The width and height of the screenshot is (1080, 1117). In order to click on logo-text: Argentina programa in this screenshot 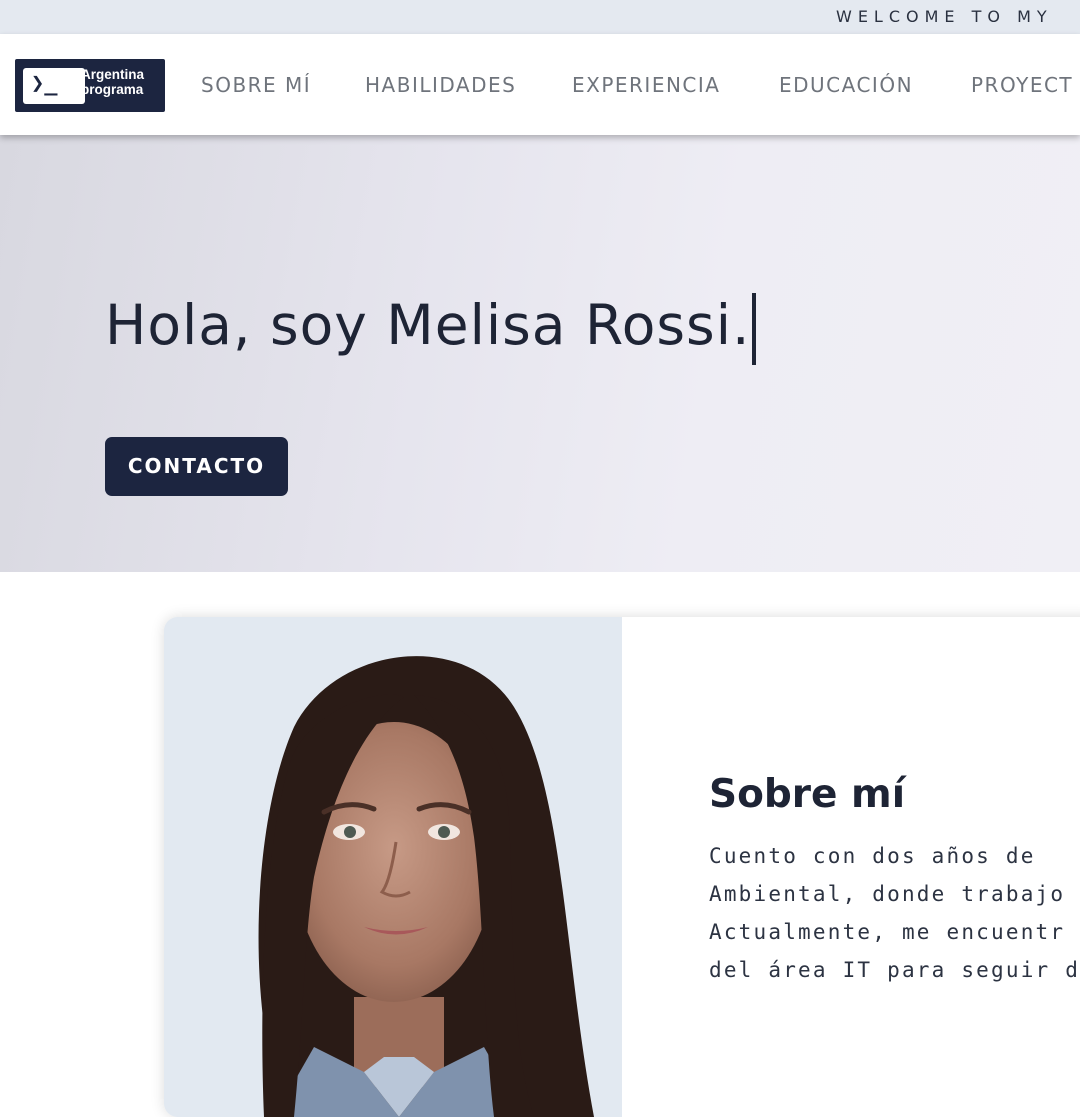, I will do `click(112, 82)`.